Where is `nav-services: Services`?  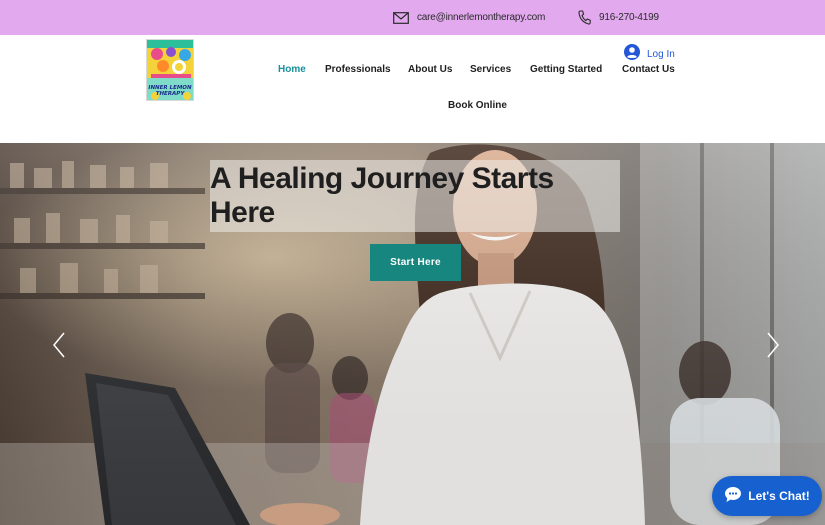
nav-services: Services is located at coordinates (490, 69).